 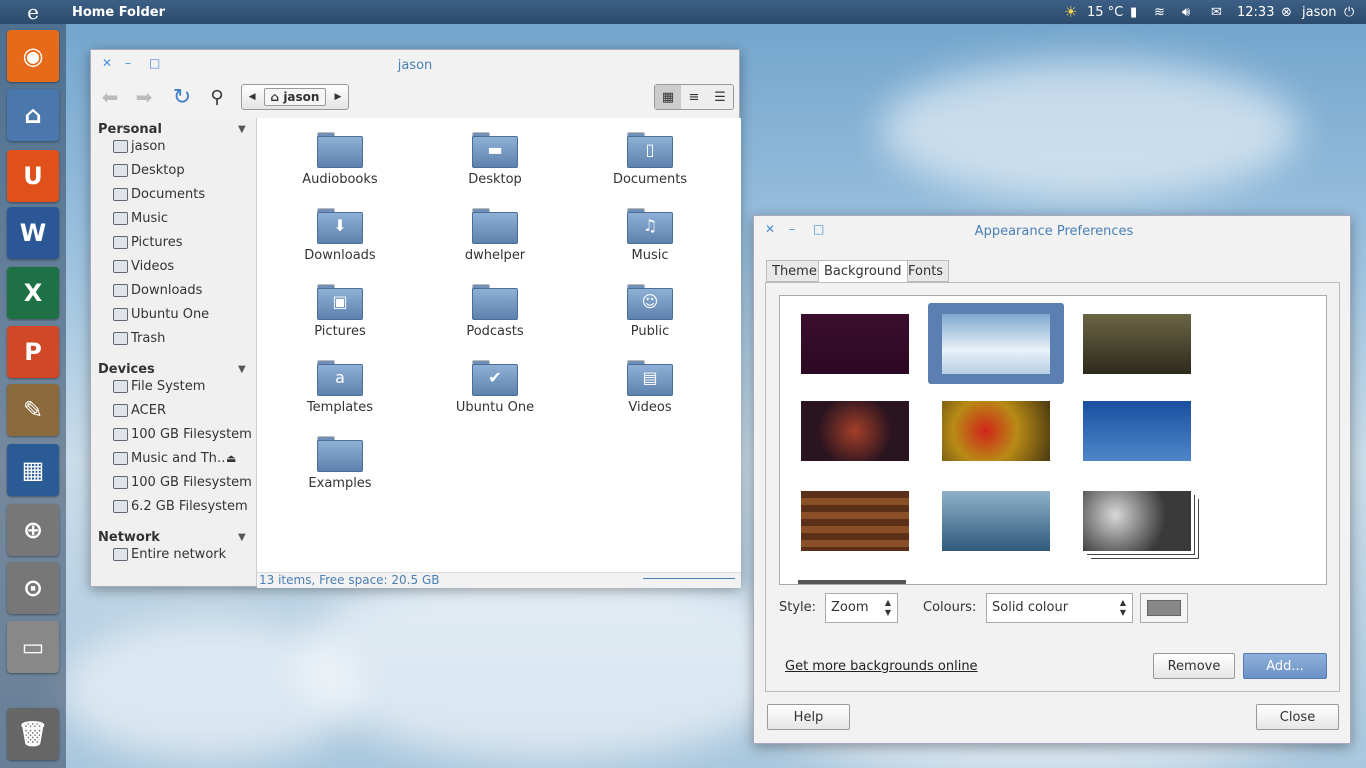 I want to click on temperature: 15 °C, so click(x=1105, y=12).